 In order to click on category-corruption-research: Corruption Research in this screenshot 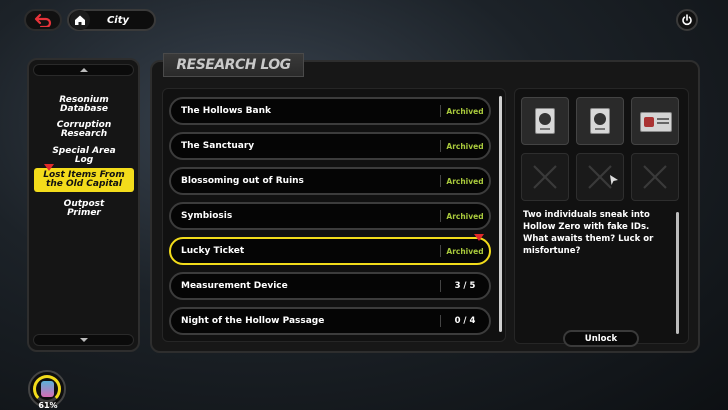, I will do `click(84, 130)`.